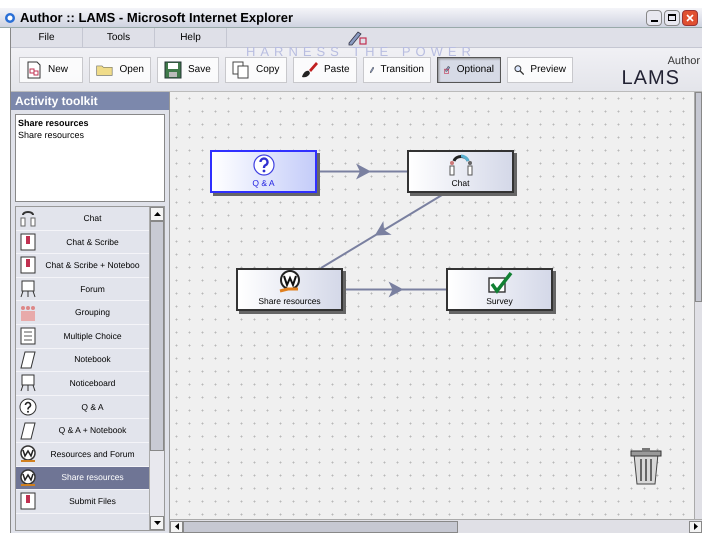 The height and width of the screenshot is (533, 702). Describe the element at coordinates (82, 360) in the screenshot. I see `toolkit-item: Notebook` at that location.